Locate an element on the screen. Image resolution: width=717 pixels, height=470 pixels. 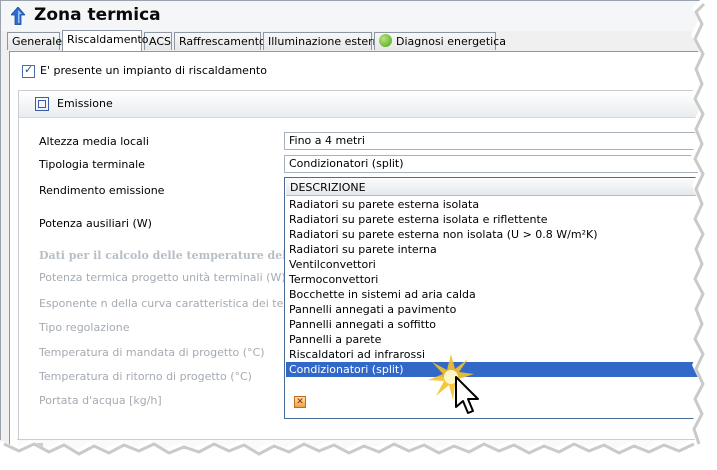
tab-generale: Generale is located at coordinates (35, 41).